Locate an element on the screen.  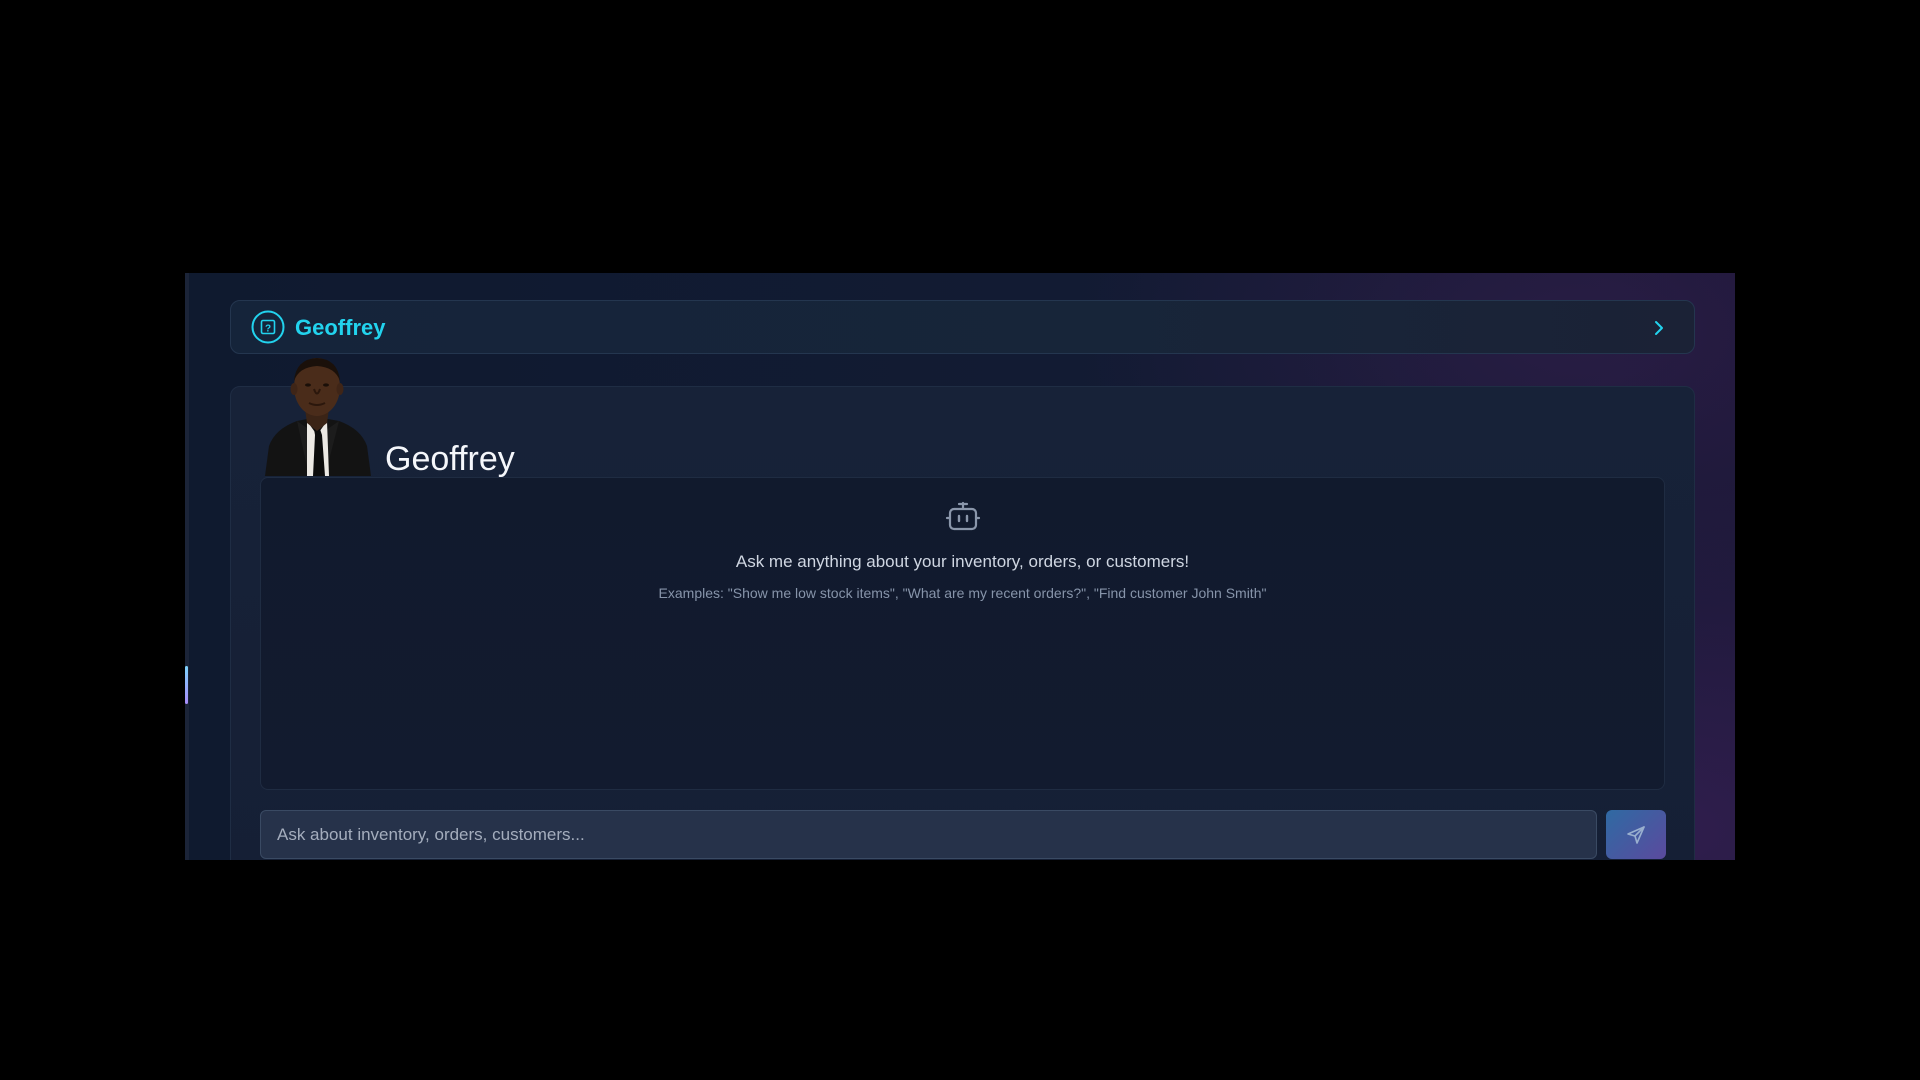
assistant-header-bar: ? Geoffrey is located at coordinates (962, 327).